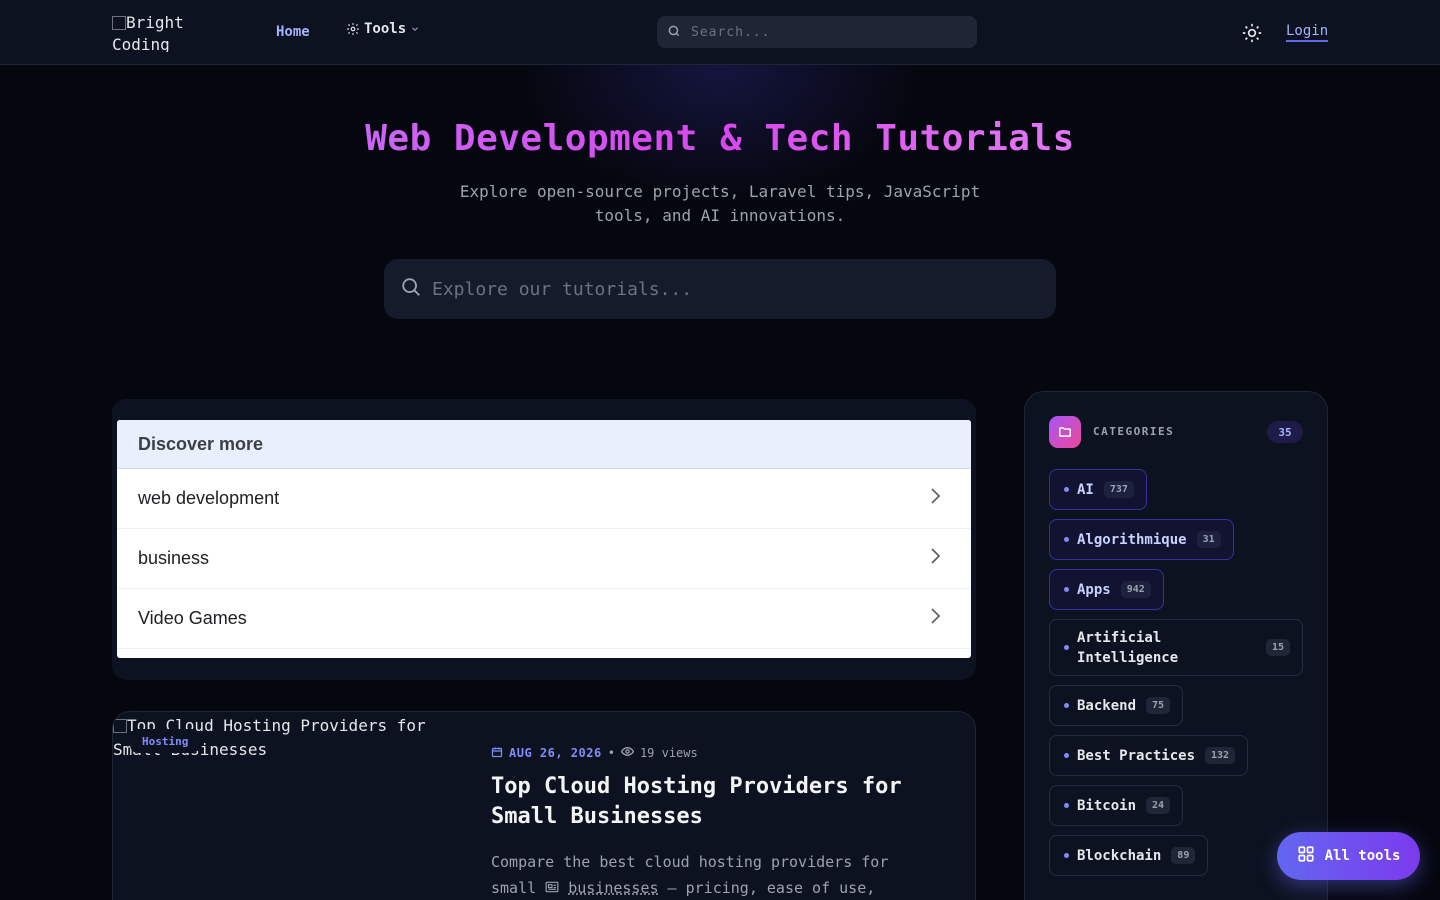  I want to click on discover-item-label: Video Games, so click(192, 618).